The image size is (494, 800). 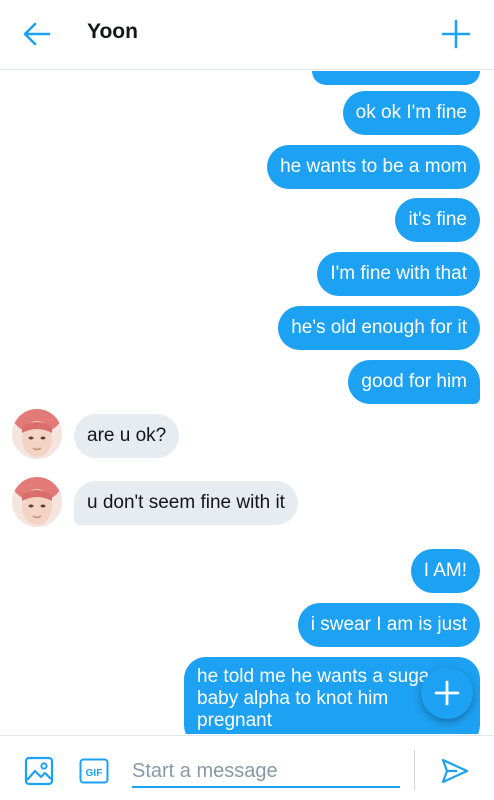 I want to click on message-bubble-outgoing: he's old enough for it, so click(x=379, y=328).